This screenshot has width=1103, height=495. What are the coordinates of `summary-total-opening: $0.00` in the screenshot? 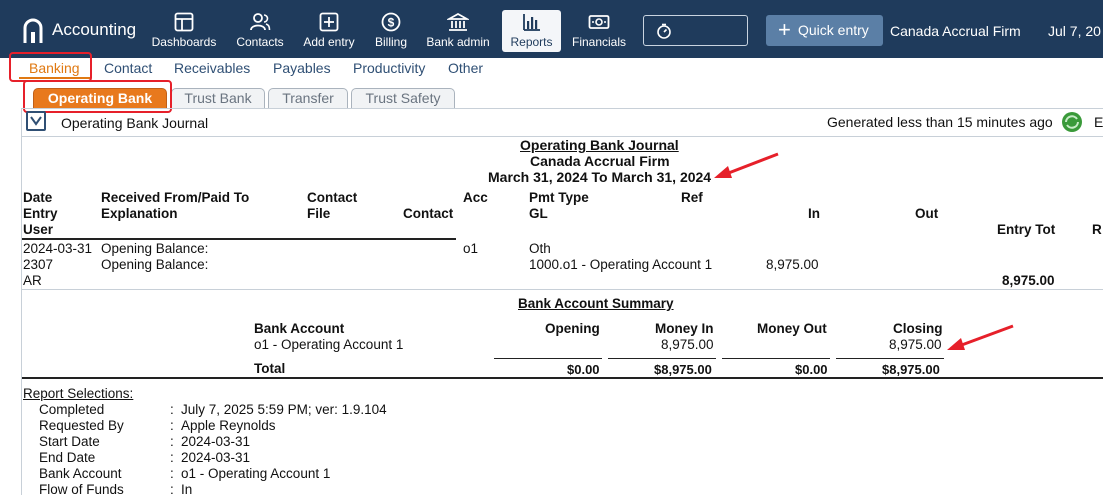 It's located at (583, 369).